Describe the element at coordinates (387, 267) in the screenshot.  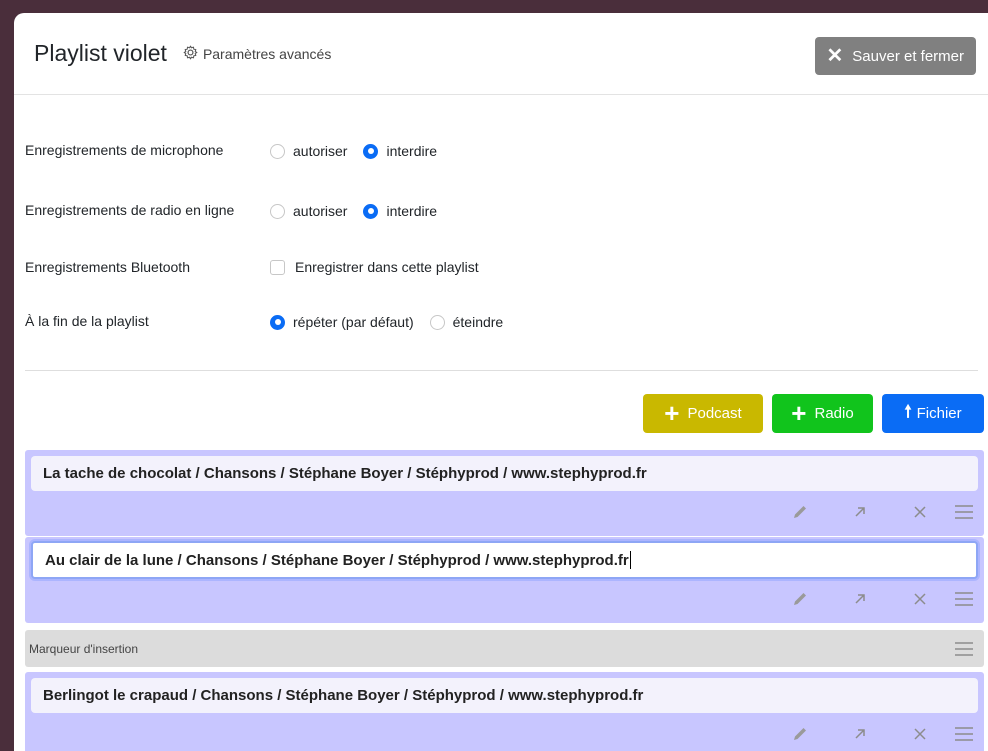
I see `bluetooth-record-label: Enregistrer dans cette playlist` at that location.